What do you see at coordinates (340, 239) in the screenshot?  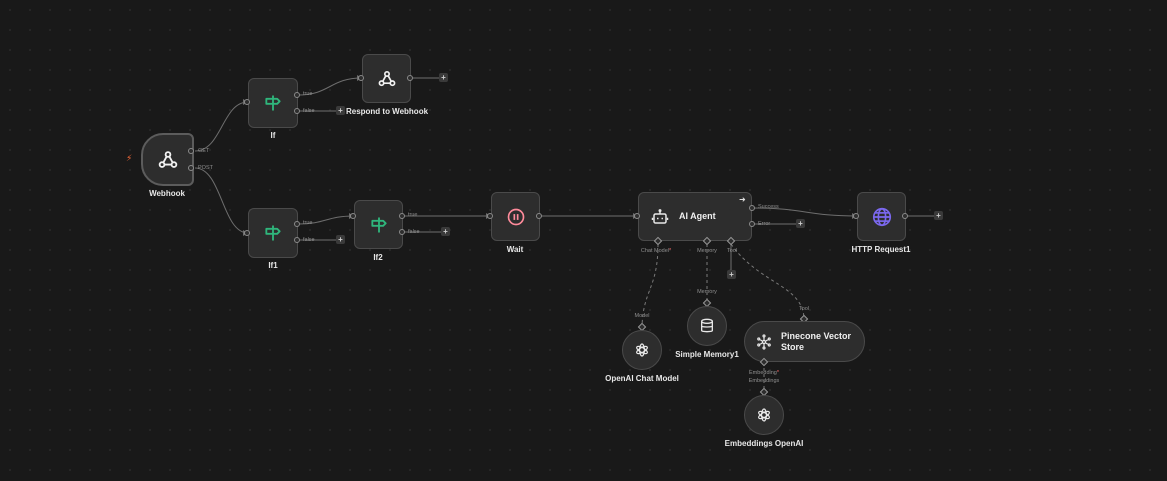 I see `if1-false-add-button: +` at bounding box center [340, 239].